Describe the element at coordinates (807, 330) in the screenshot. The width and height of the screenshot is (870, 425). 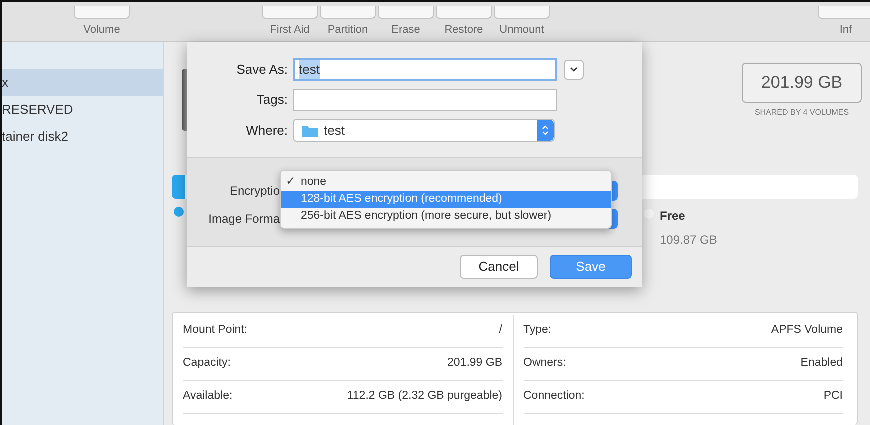
I see `info-value: APFS Volume` at that location.